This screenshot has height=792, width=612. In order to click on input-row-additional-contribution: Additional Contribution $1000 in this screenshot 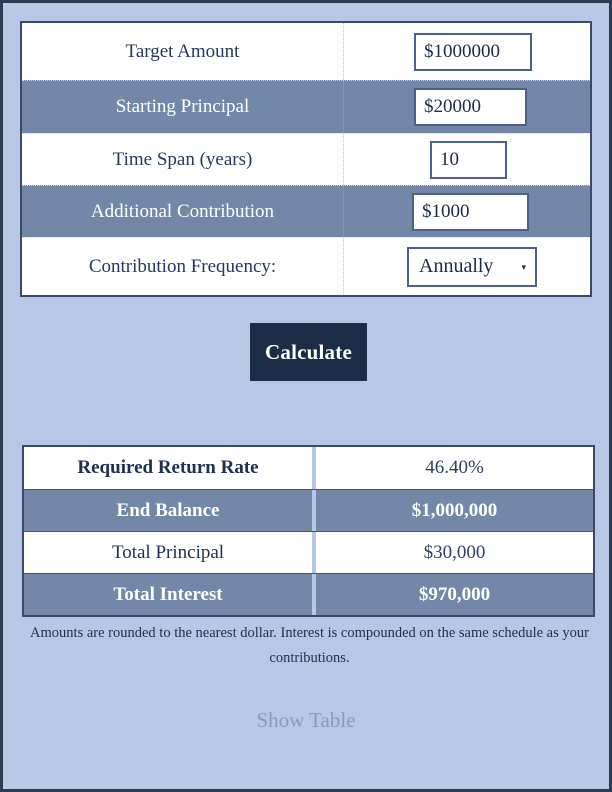, I will do `click(306, 211)`.